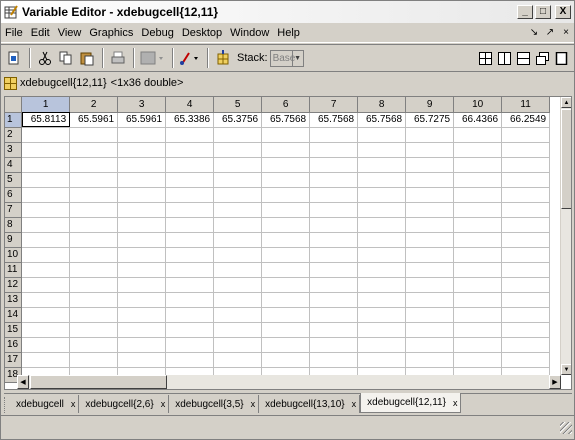 This screenshot has width=575, height=440. Describe the element at coordinates (485, 58) in the screenshot. I see `tile-icon` at that location.